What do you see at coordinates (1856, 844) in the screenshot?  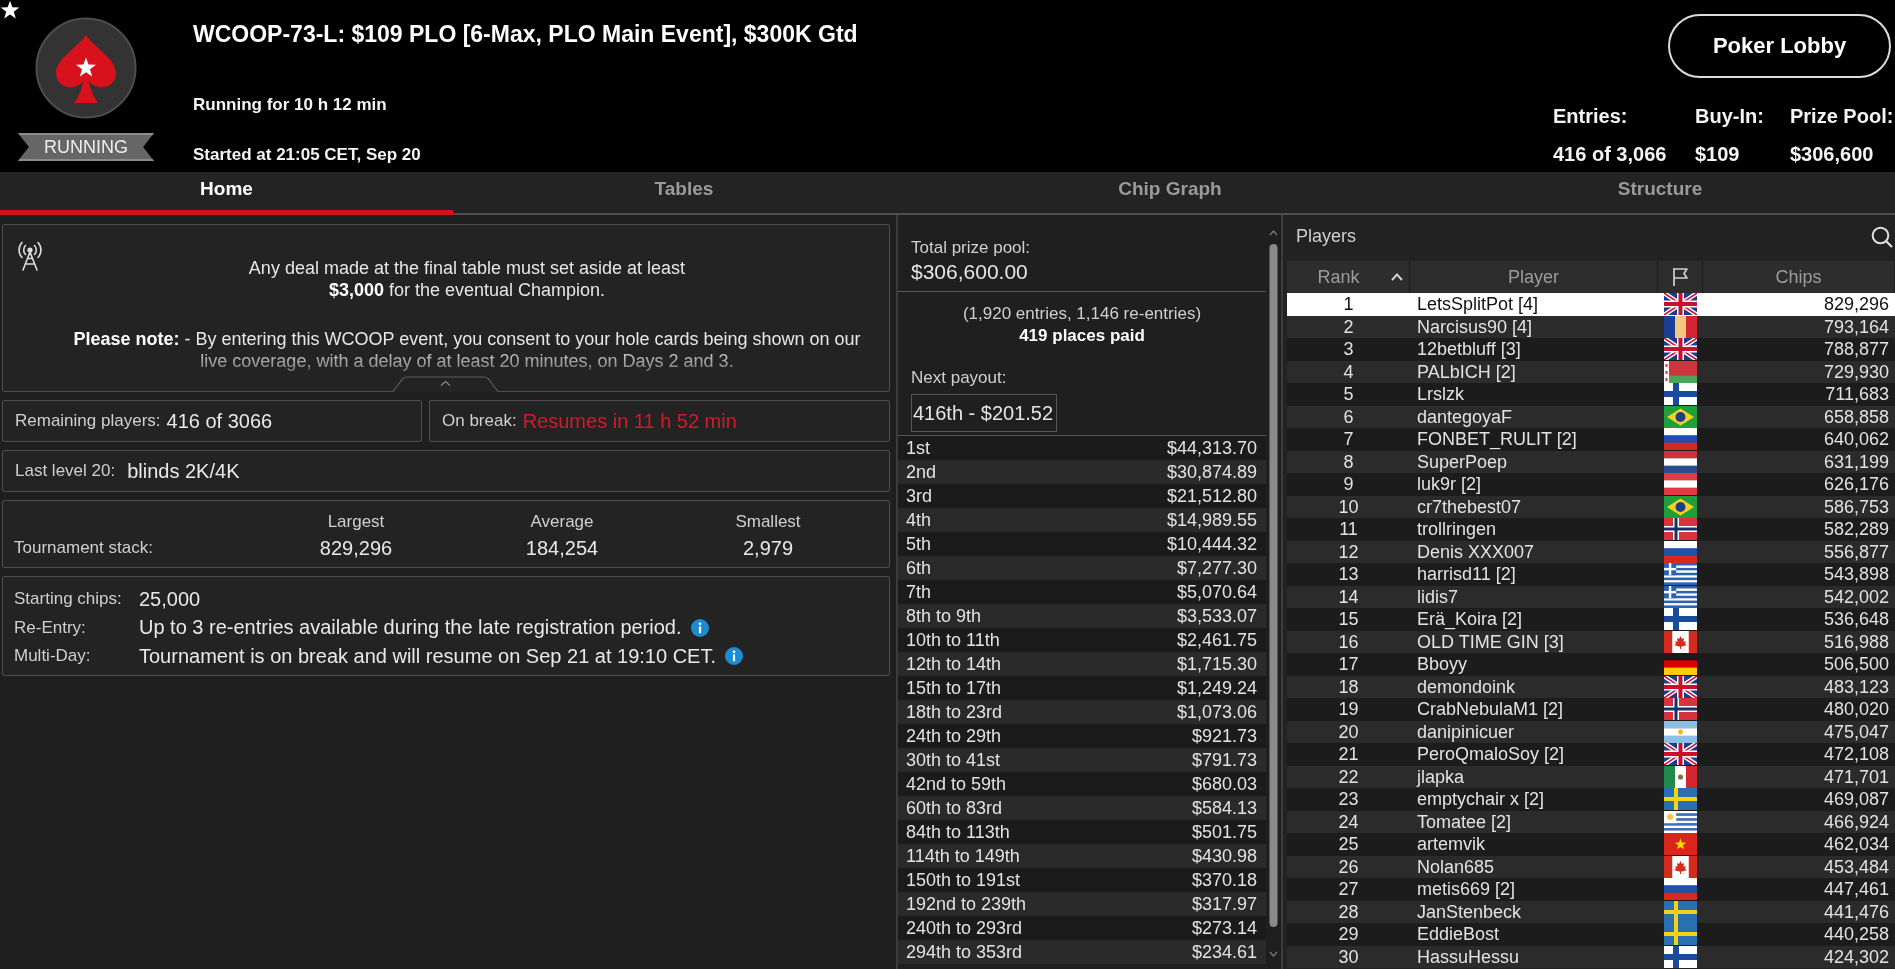 I see `chips-cell-text: 462,034` at bounding box center [1856, 844].